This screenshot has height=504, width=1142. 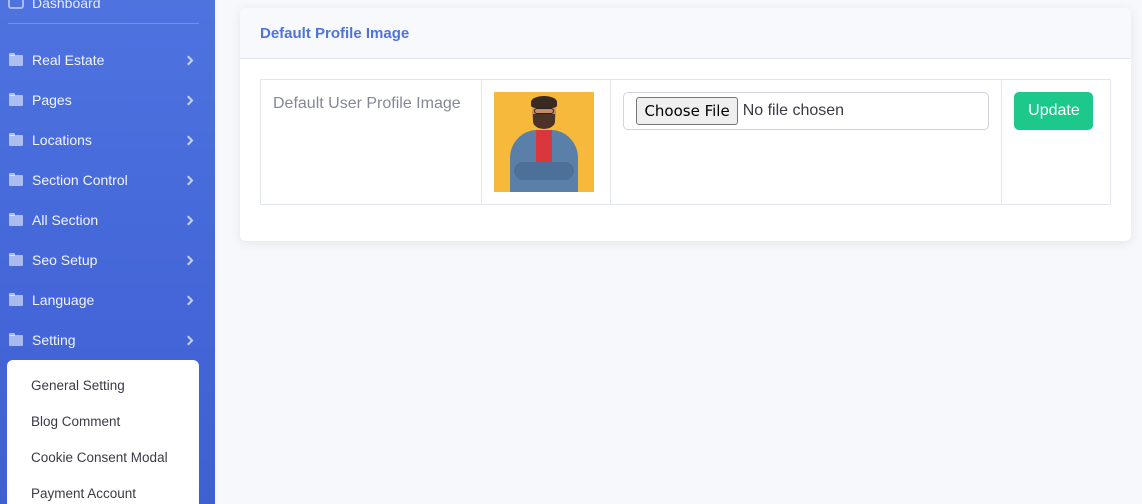 What do you see at coordinates (103, 489) in the screenshot?
I see `submenu-item-payment-account: Payment Account` at bounding box center [103, 489].